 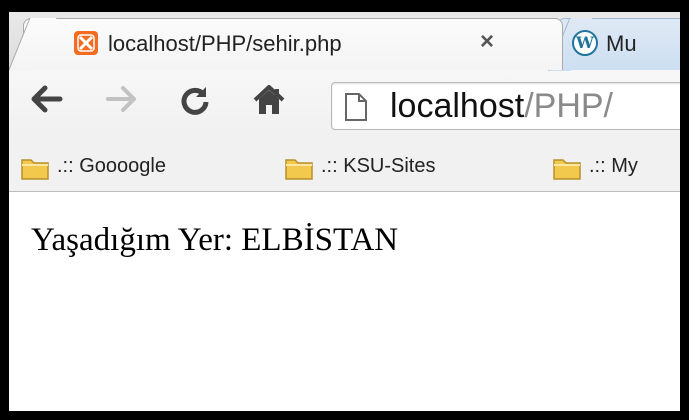 I want to click on bookmark-label: .:: Goooogle, so click(x=111, y=166).